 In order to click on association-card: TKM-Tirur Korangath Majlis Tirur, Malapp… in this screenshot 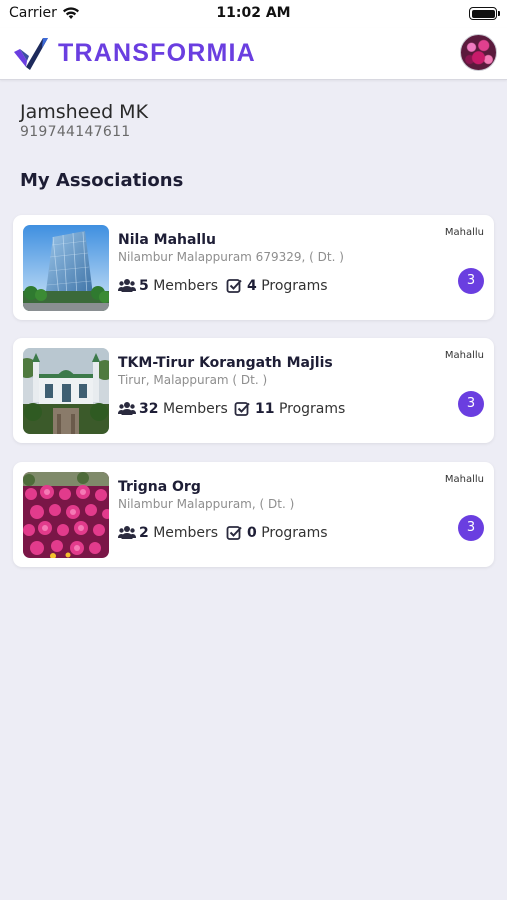, I will do `click(253, 390)`.